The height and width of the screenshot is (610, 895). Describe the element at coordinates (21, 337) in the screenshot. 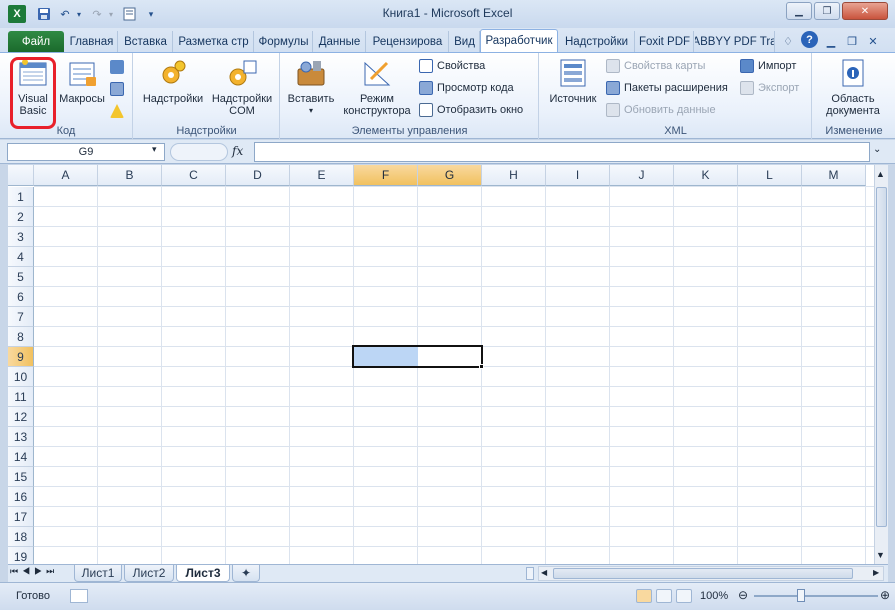

I see `row-header-8: 8` at that location.